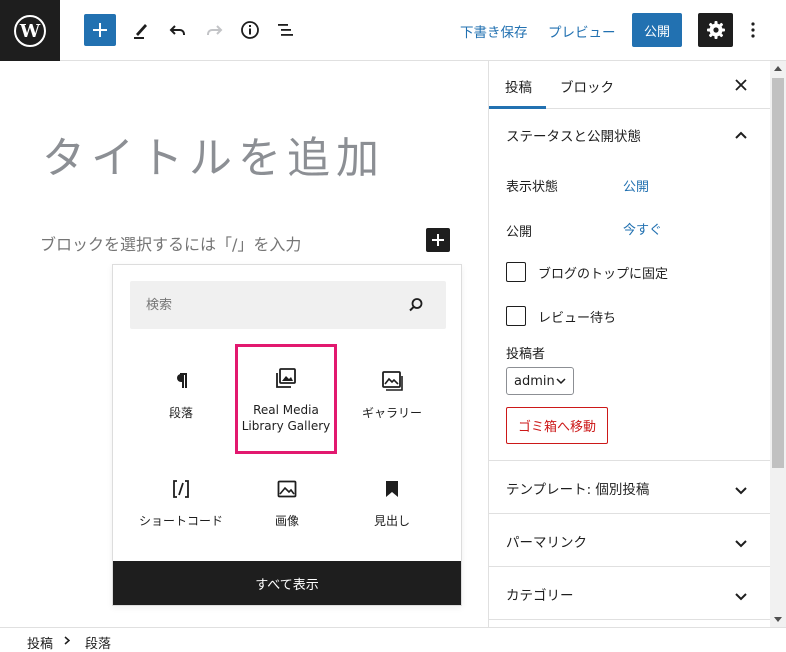 Image resolution: width=786 pixels, height=652 pixels. What do you see at coordinates (546, 543) in the screenshot?
I see `panel-title: パーマリンク` at bounding box center [546, 543].